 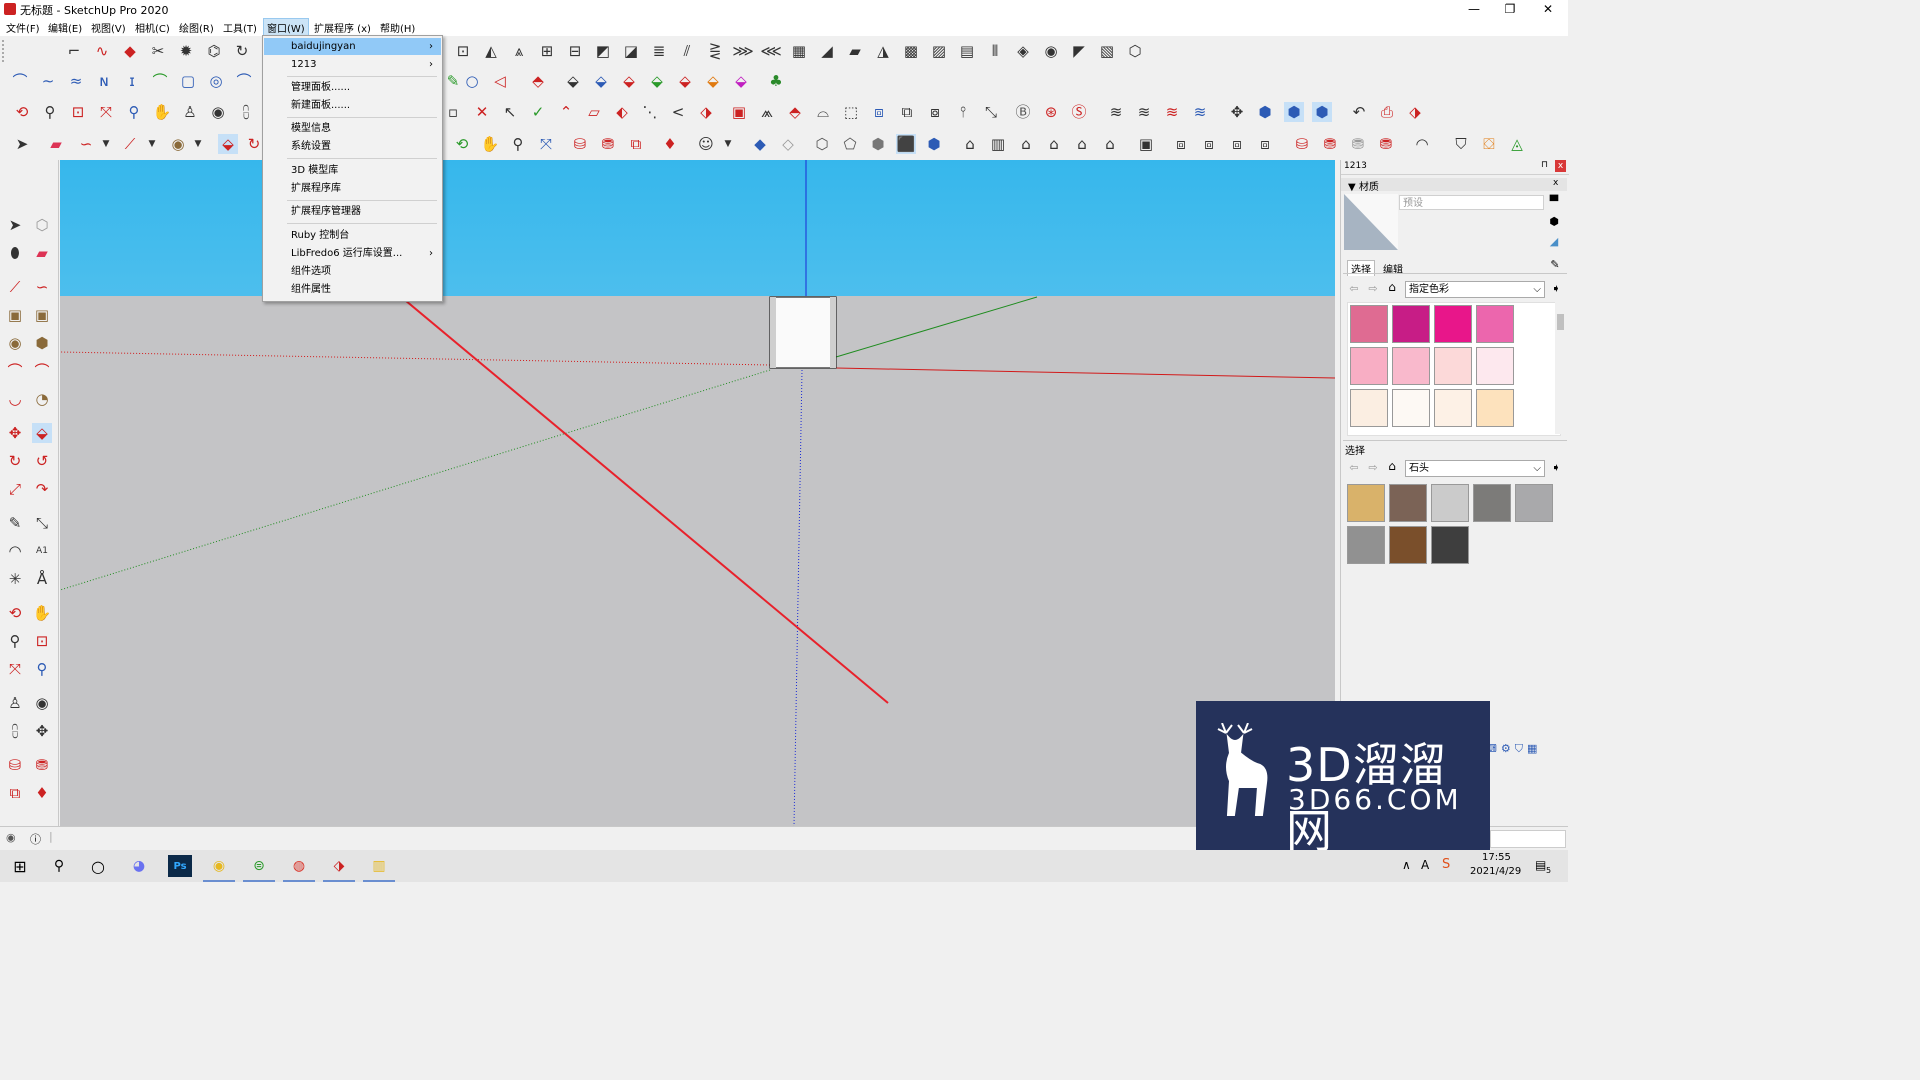 I want to click on shape-tool-icon-11: ⋙, so click(x=742, y=51).